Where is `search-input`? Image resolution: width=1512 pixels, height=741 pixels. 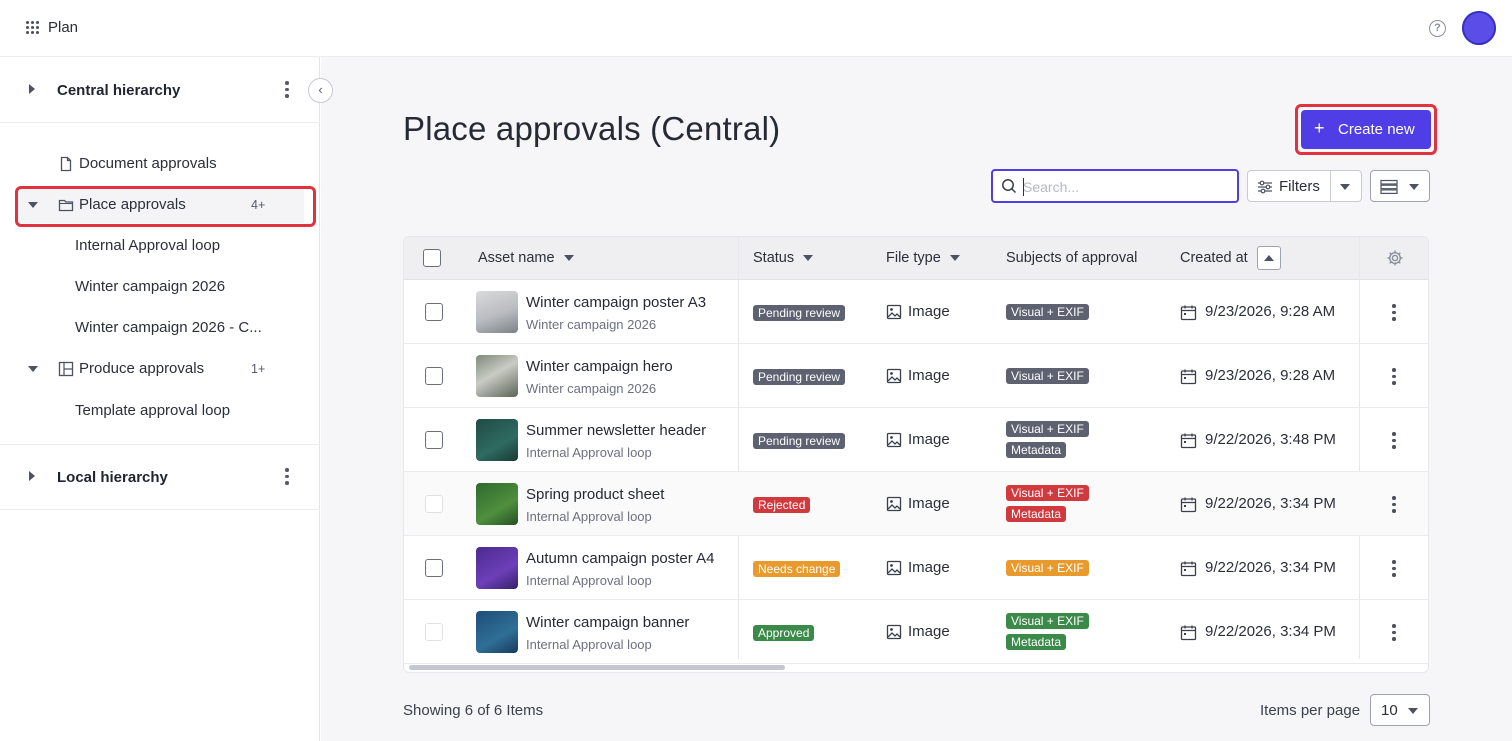 search-input is located at coordinates (1125, 187).